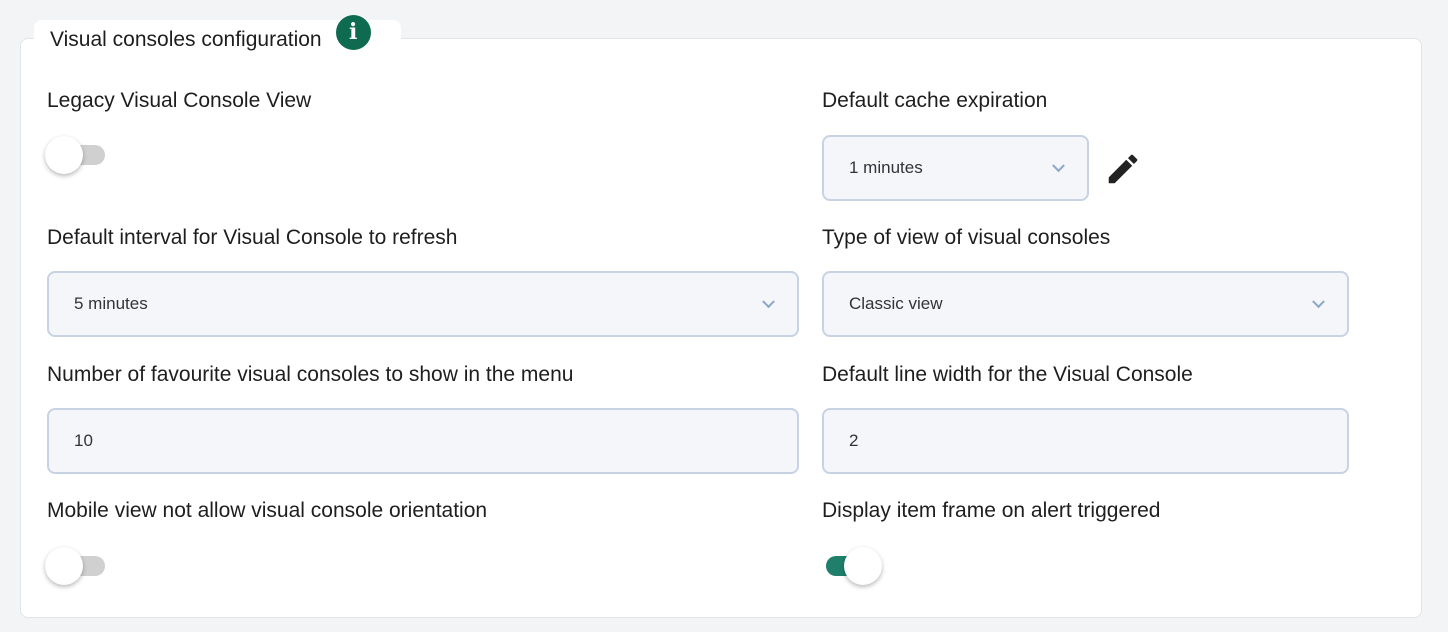 This screenshot has width=1448, height=632. I want to click on view-type-value: Classic view, so click(896, 303).